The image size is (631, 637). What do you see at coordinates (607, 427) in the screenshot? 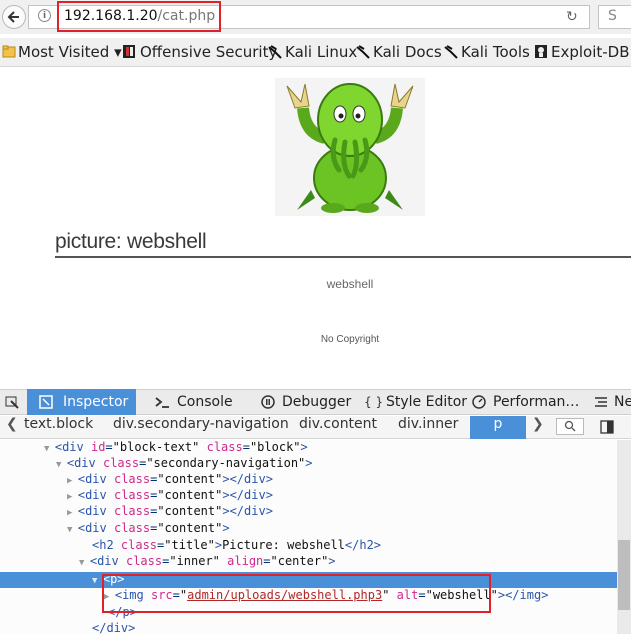
I see `sidebar-toggle-icon` at bounding box center [607, 427].